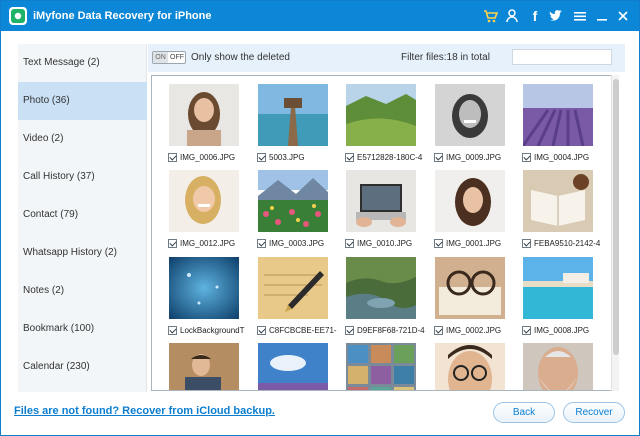 This screenshot has height=436, width=640. I want to click on sidebar-item-bookmark: Bookmark (100), so click(82, 329).